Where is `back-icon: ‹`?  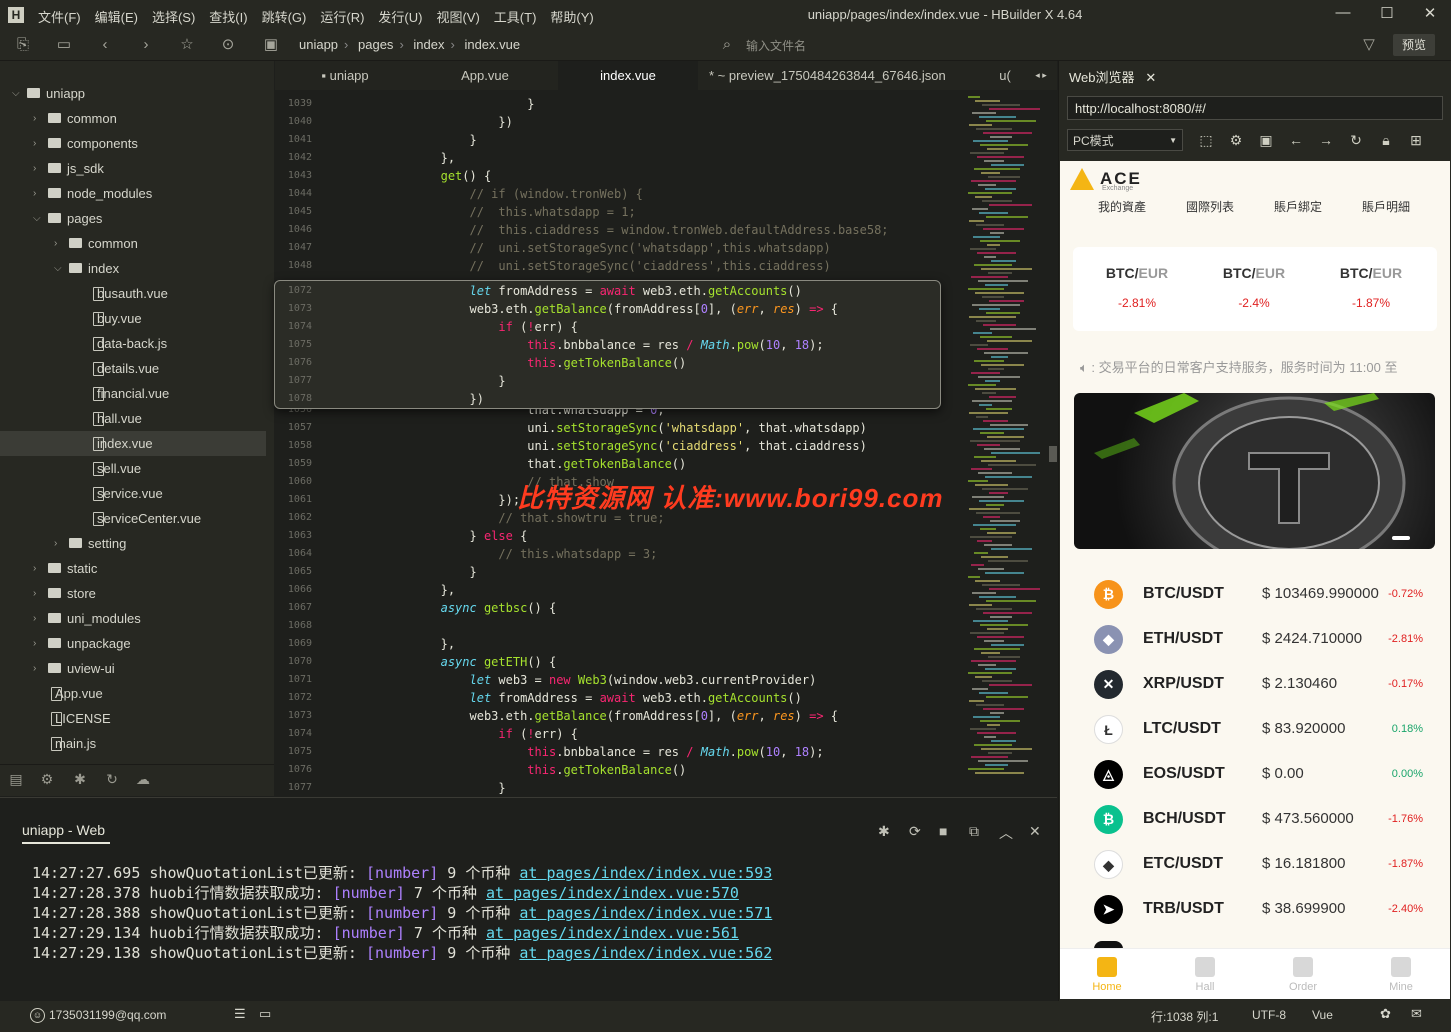
back-icon: ‹ is located at coordinates (105, 45).